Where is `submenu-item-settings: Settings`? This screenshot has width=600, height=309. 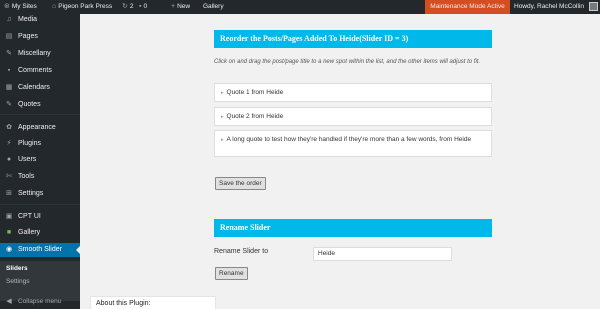
submenu-item-settings: Settings is located at coordinates (18, 281).